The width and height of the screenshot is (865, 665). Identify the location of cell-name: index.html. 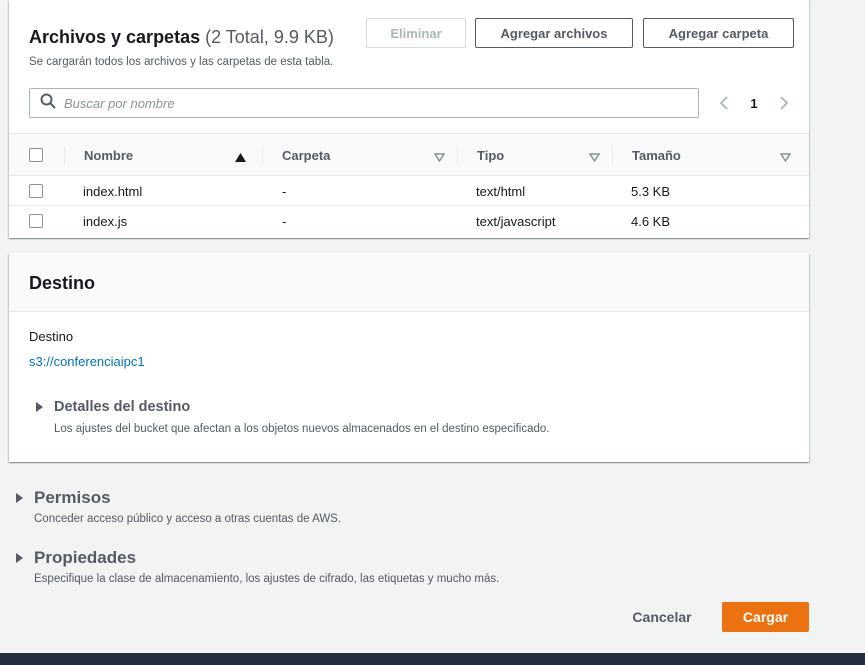
(113, 191).